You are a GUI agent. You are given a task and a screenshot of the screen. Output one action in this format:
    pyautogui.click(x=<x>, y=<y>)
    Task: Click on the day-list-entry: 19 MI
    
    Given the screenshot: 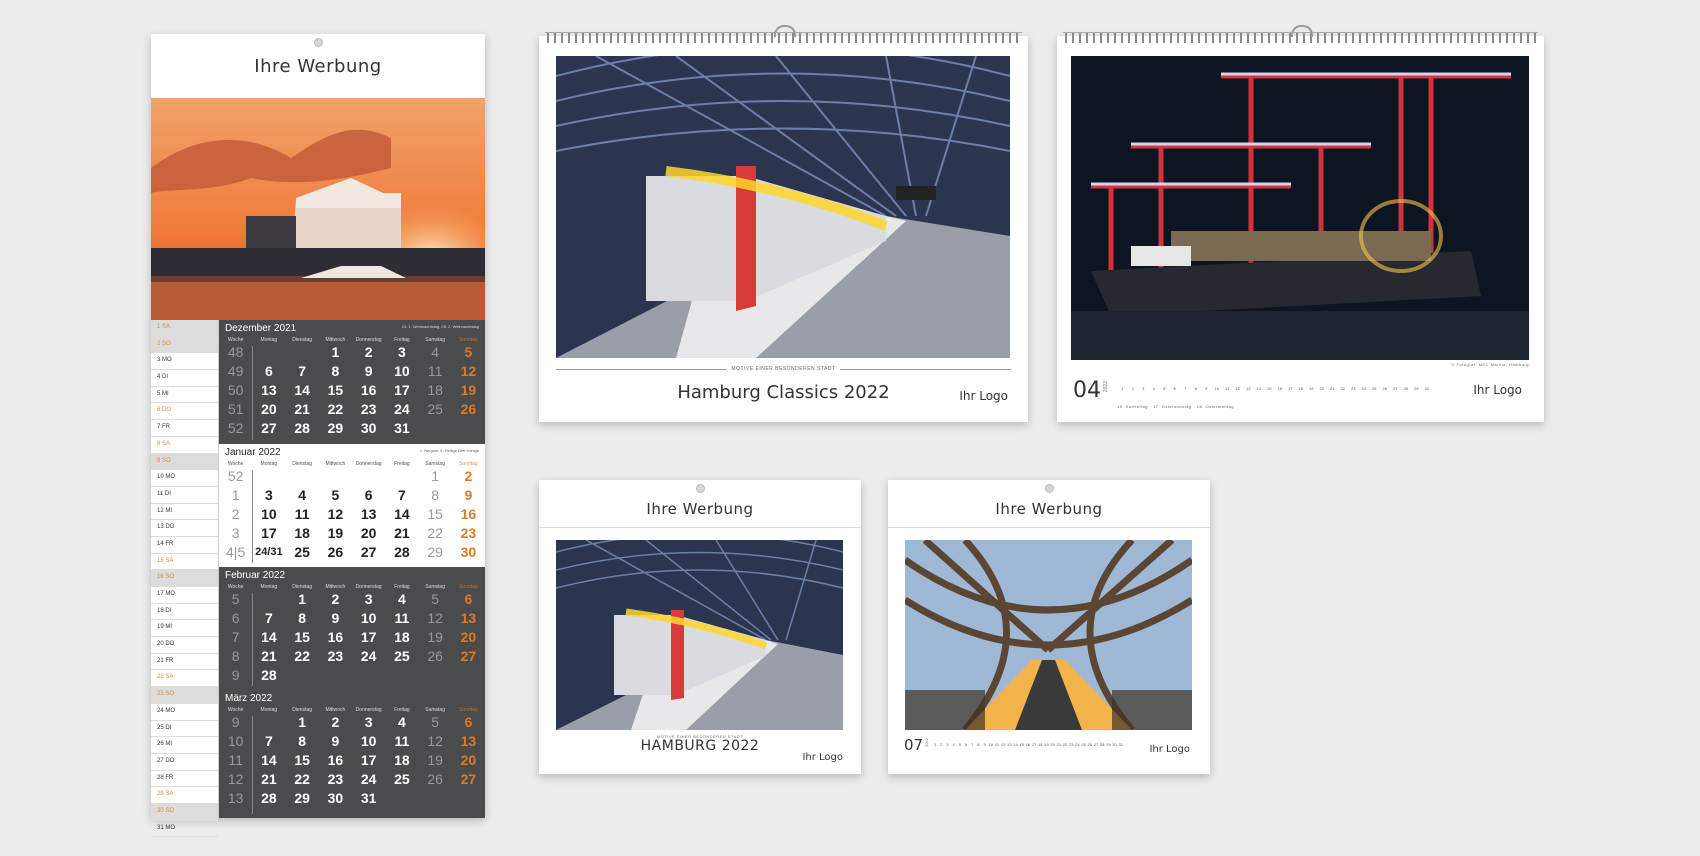 What is the action you would take?
    pyautogui.click(x=184, y=629)
    